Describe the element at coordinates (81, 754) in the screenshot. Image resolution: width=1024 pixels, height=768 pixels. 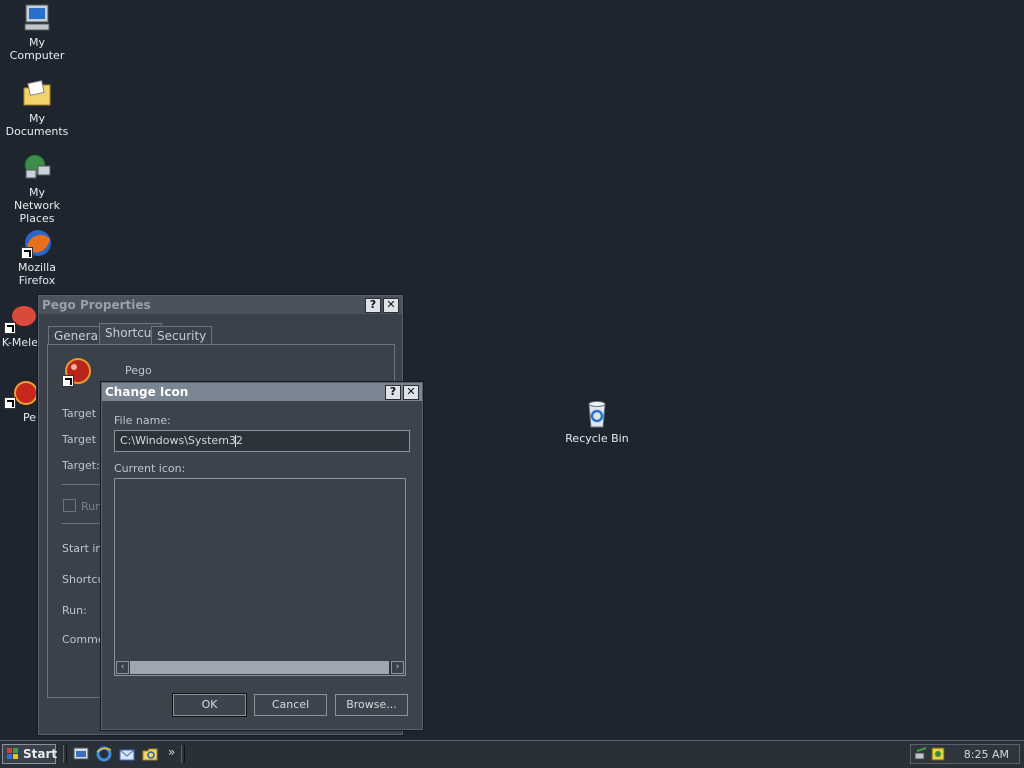
I see `show-desktop-icon` at that location.